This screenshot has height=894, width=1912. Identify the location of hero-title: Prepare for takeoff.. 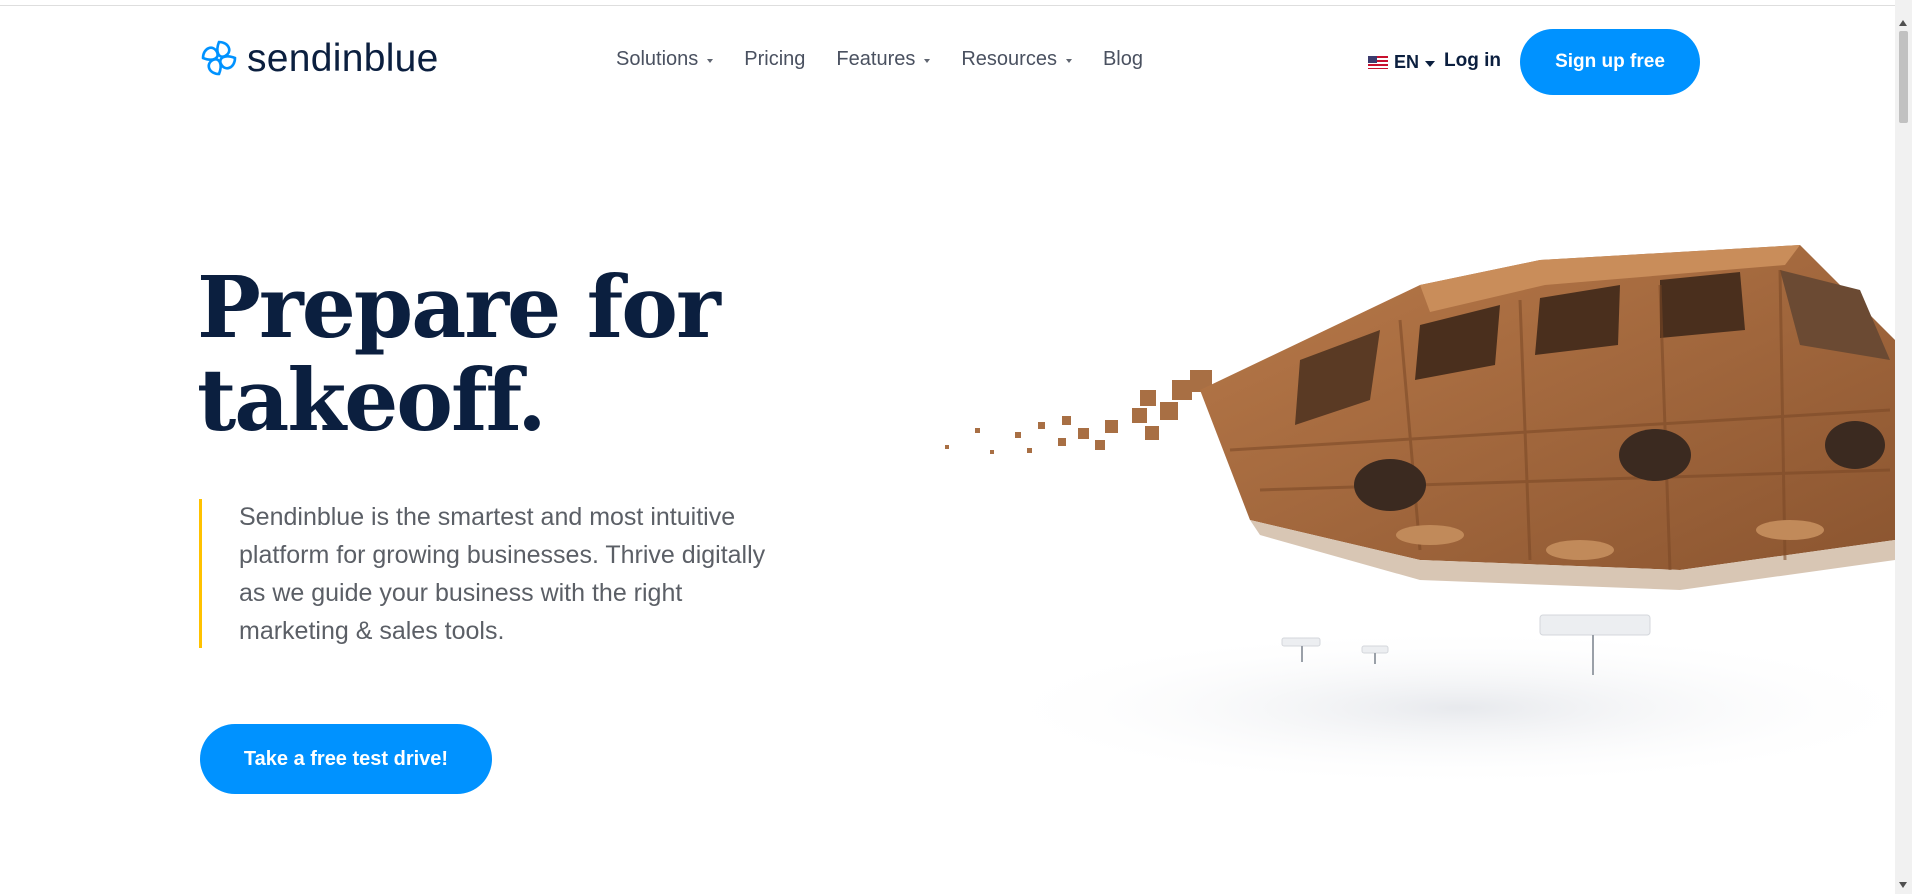
(477, 355).